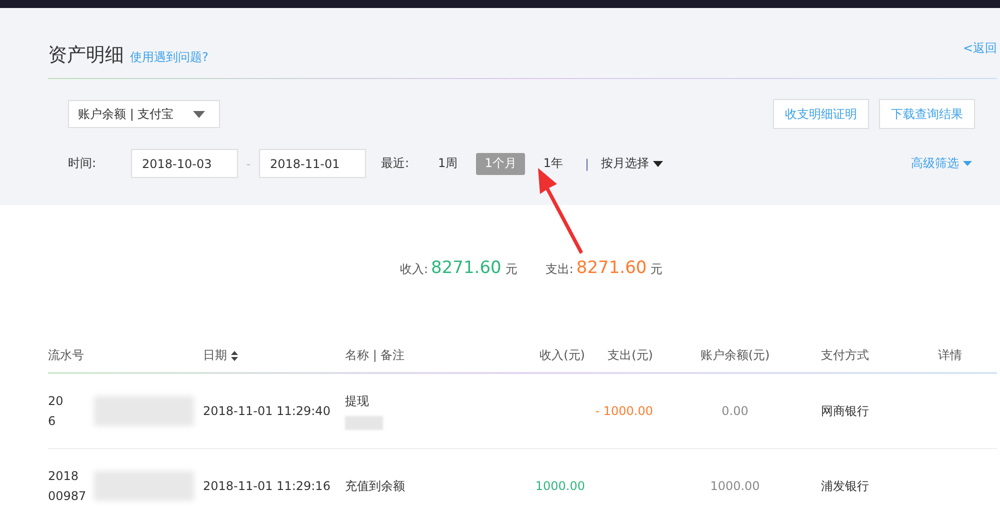  Describe the element at coordinates (561, 355) in the screenshot. I see `column-header: 收入(元)` at that location.